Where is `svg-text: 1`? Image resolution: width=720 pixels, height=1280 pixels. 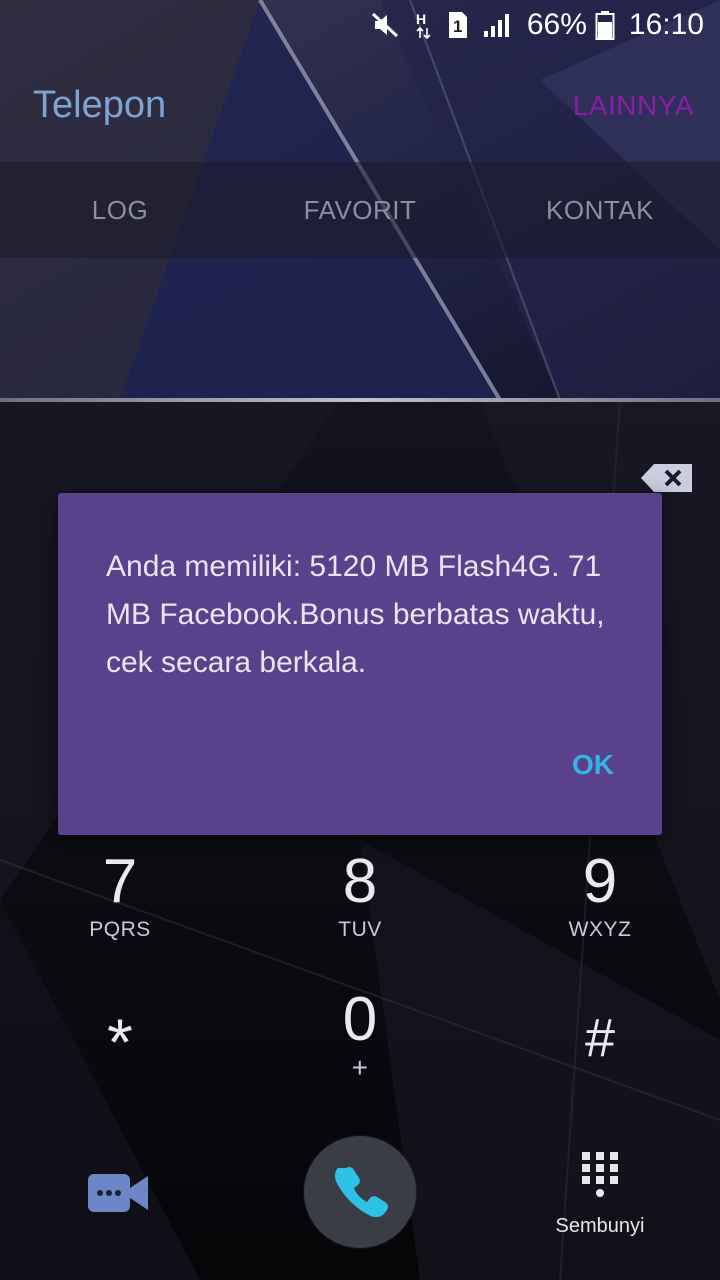 svg-text: 1 is located at coordinates (457, 26).